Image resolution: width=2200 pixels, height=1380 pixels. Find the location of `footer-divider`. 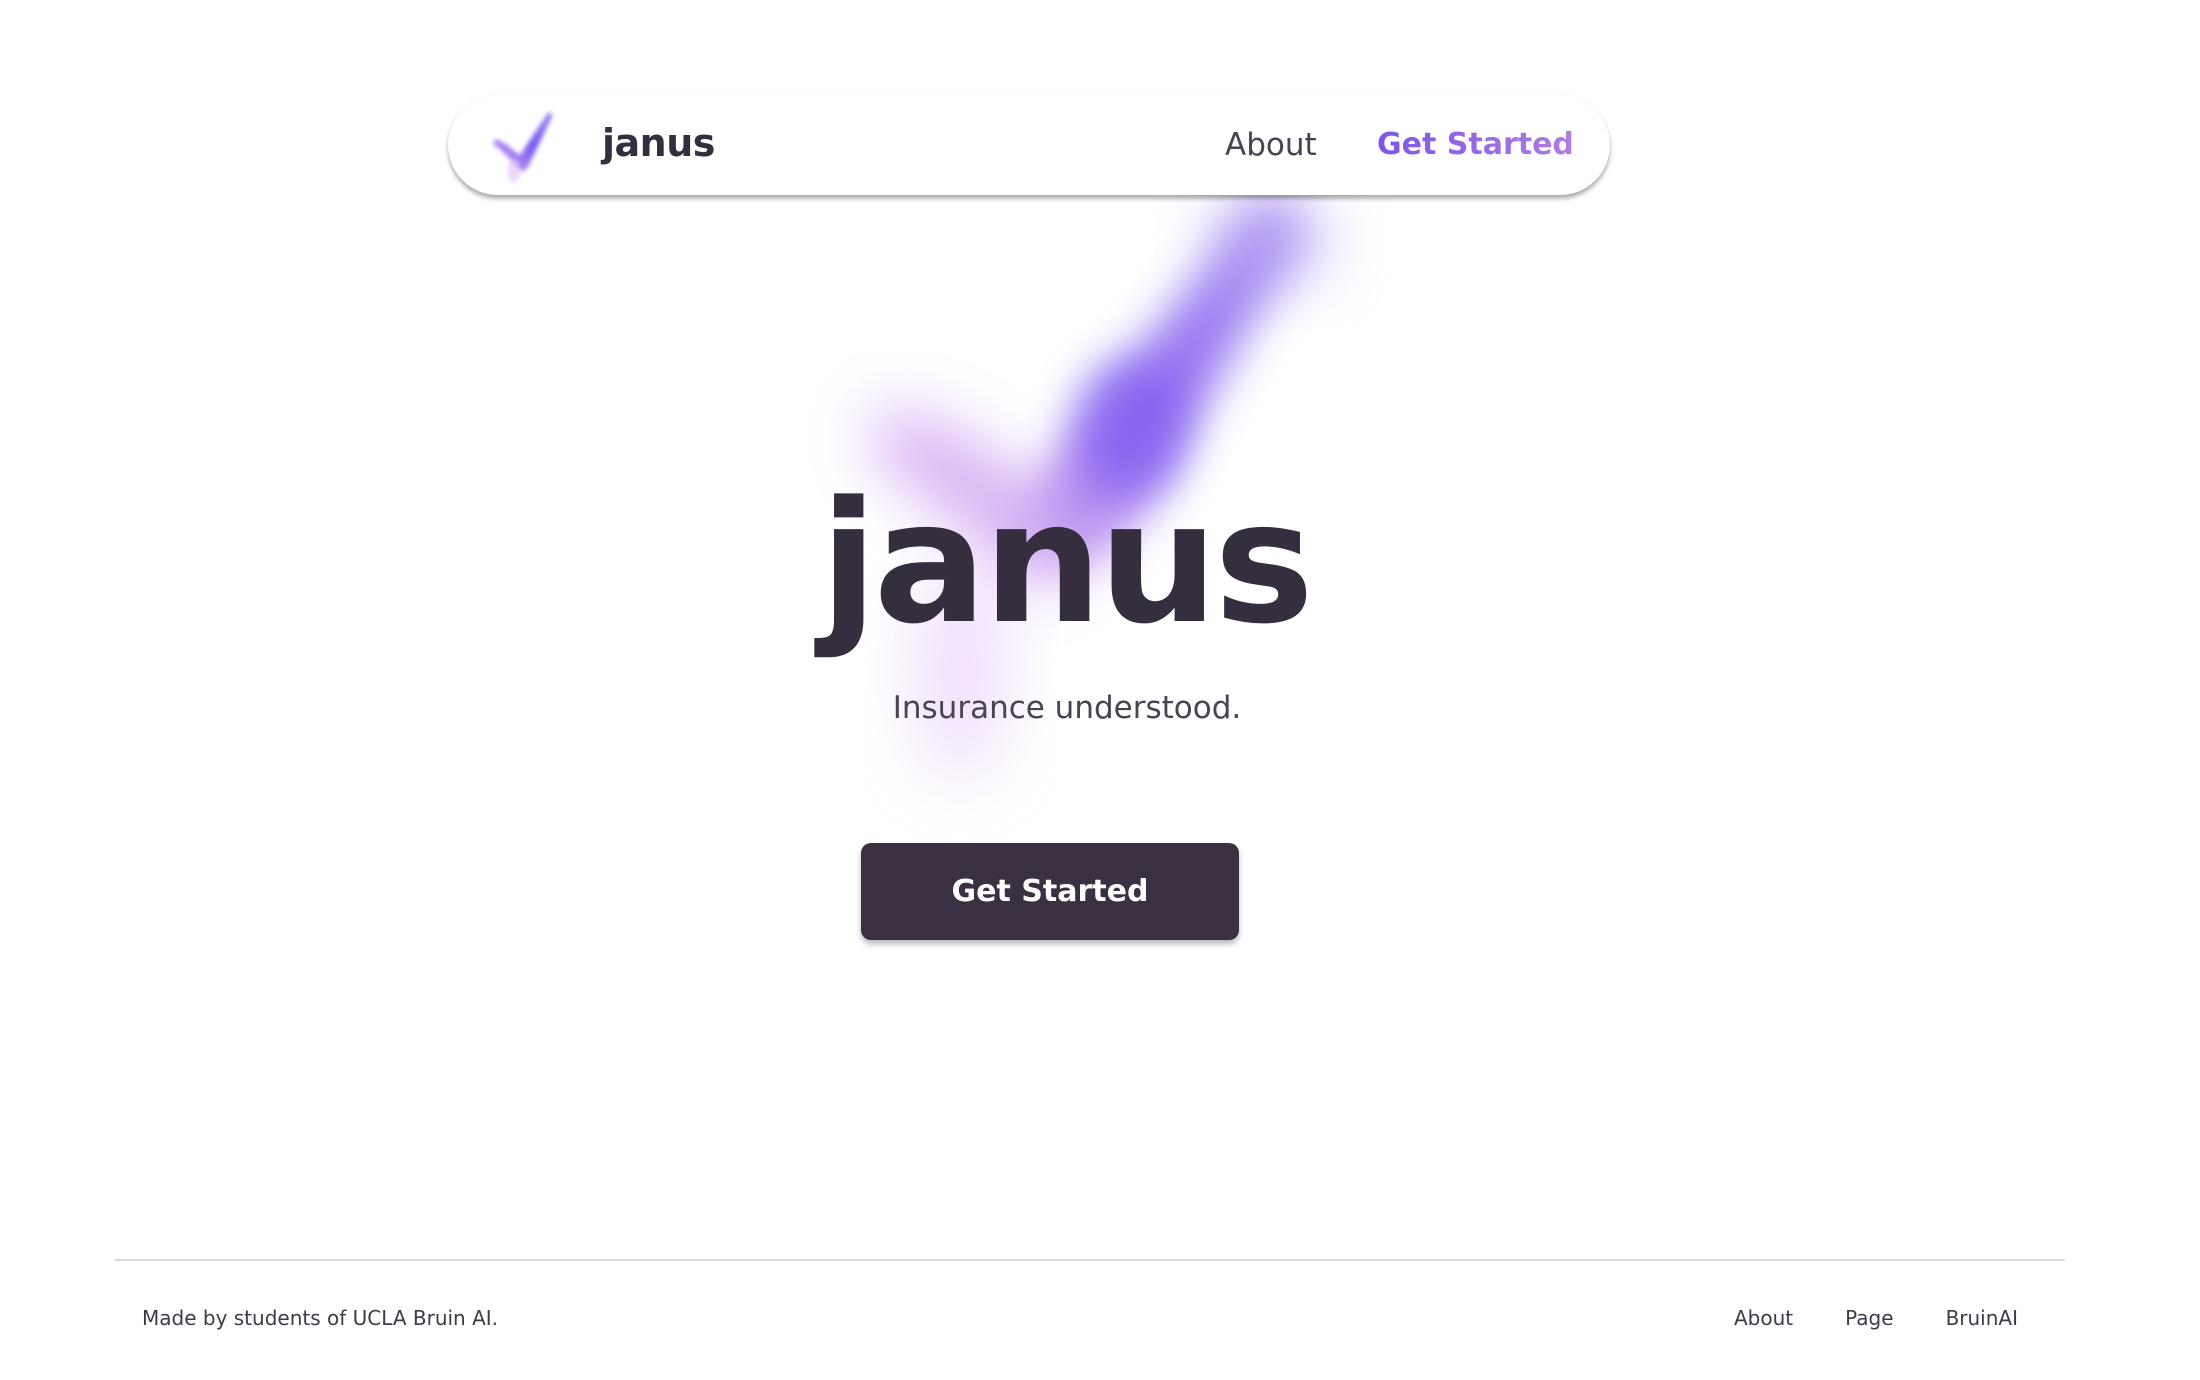

footer-divider is located at coordinates (1090, 1260).